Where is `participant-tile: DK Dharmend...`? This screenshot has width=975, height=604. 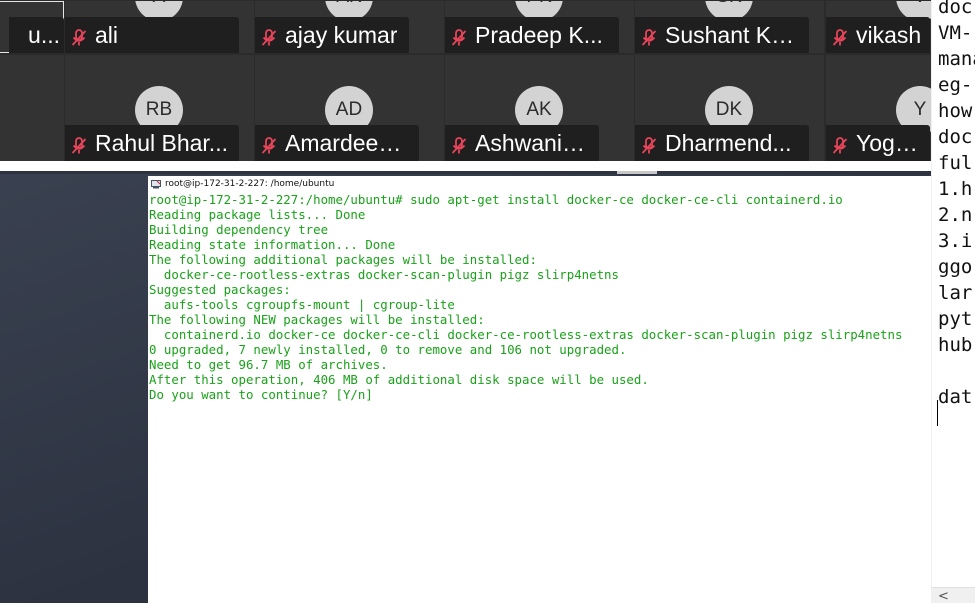
participant-tile: DK Dharmend... is located at coordinates (729, 108).